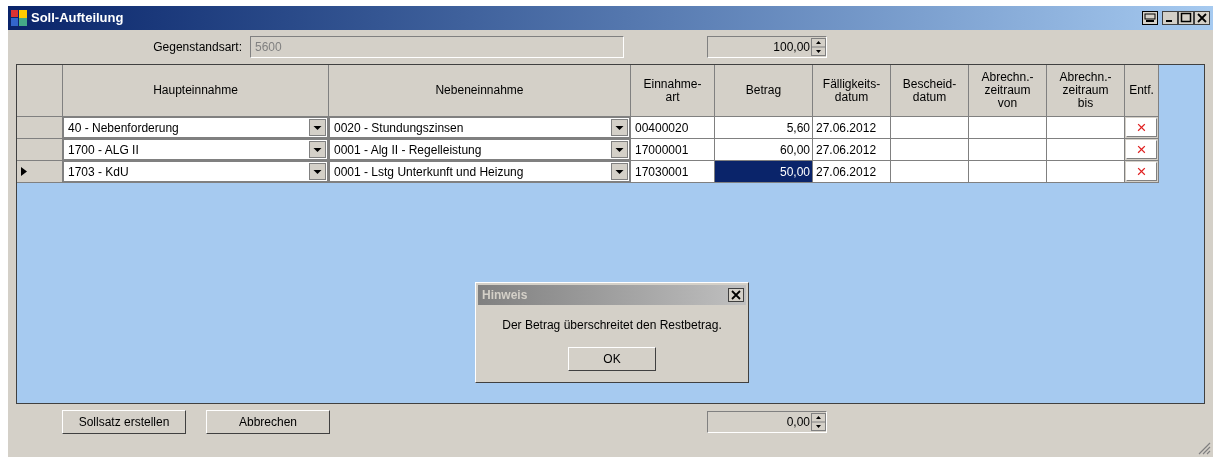  What do you see at coordinates (852, 91) in the screenshot?
I see `column-header: Fälligkeits-datum` at bounding box center [852, 91].